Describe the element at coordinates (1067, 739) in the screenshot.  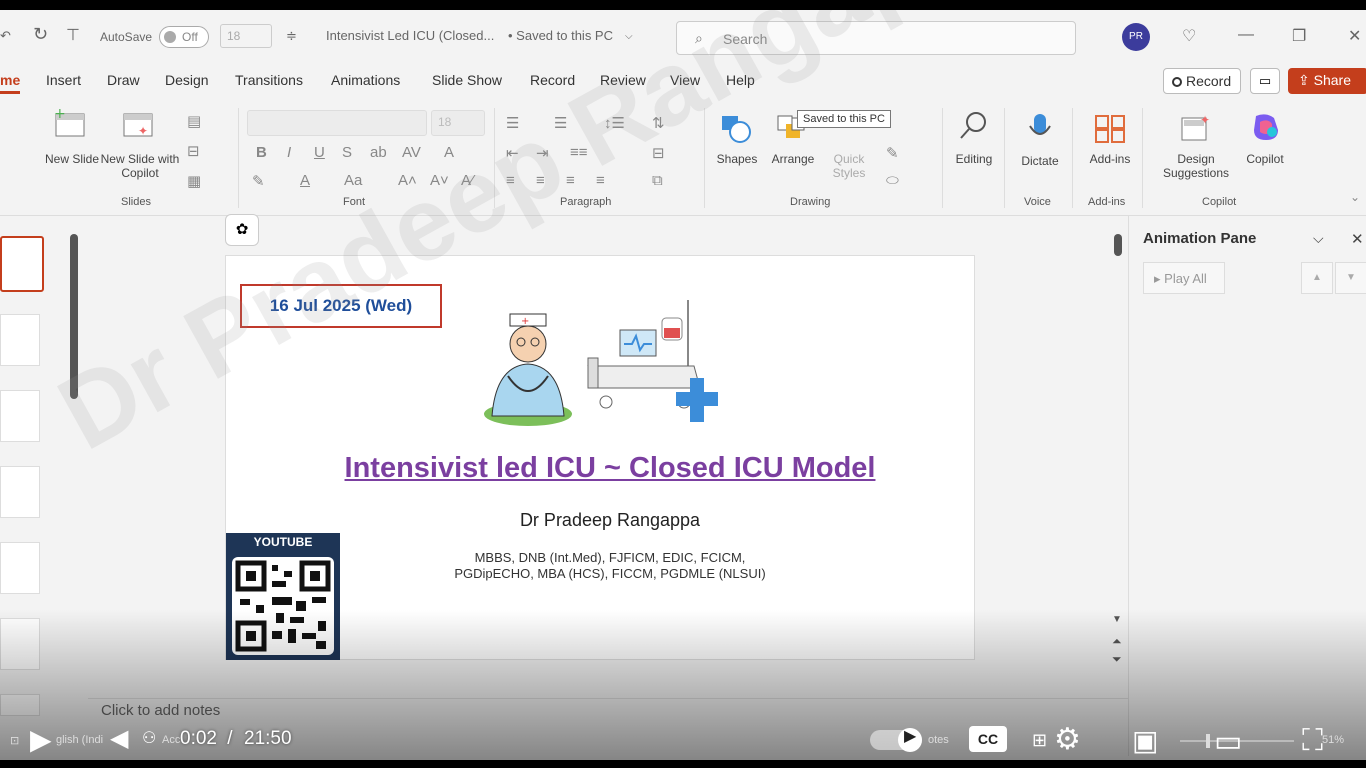
I see `settings-gear-icon: ⚙` at that location.